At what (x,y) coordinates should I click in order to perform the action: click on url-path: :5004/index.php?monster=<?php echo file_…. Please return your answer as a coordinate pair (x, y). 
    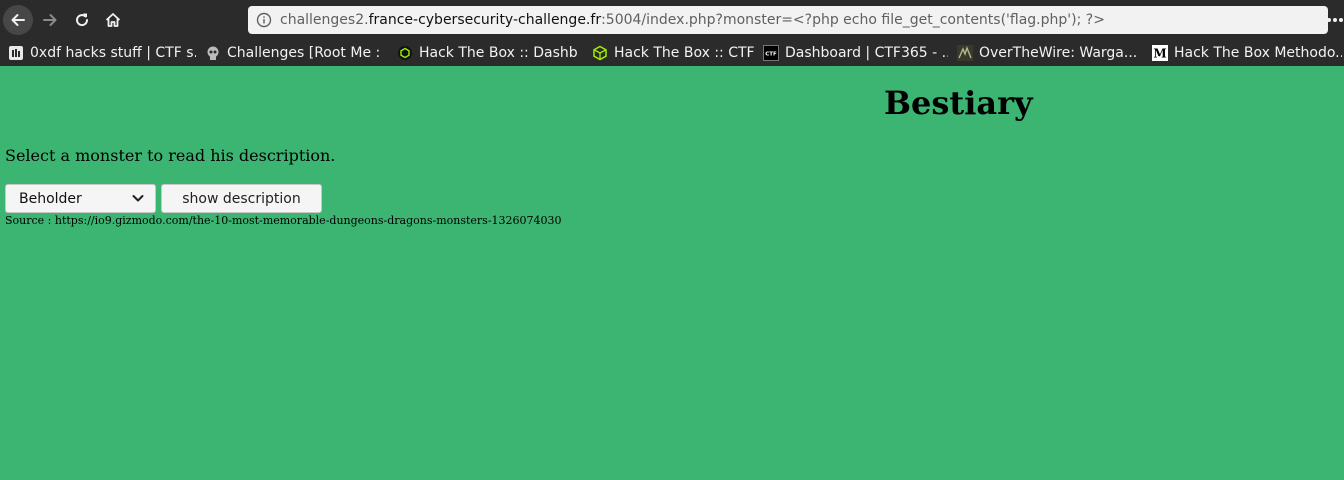
    Looking at the image, I should click on (853, 20).